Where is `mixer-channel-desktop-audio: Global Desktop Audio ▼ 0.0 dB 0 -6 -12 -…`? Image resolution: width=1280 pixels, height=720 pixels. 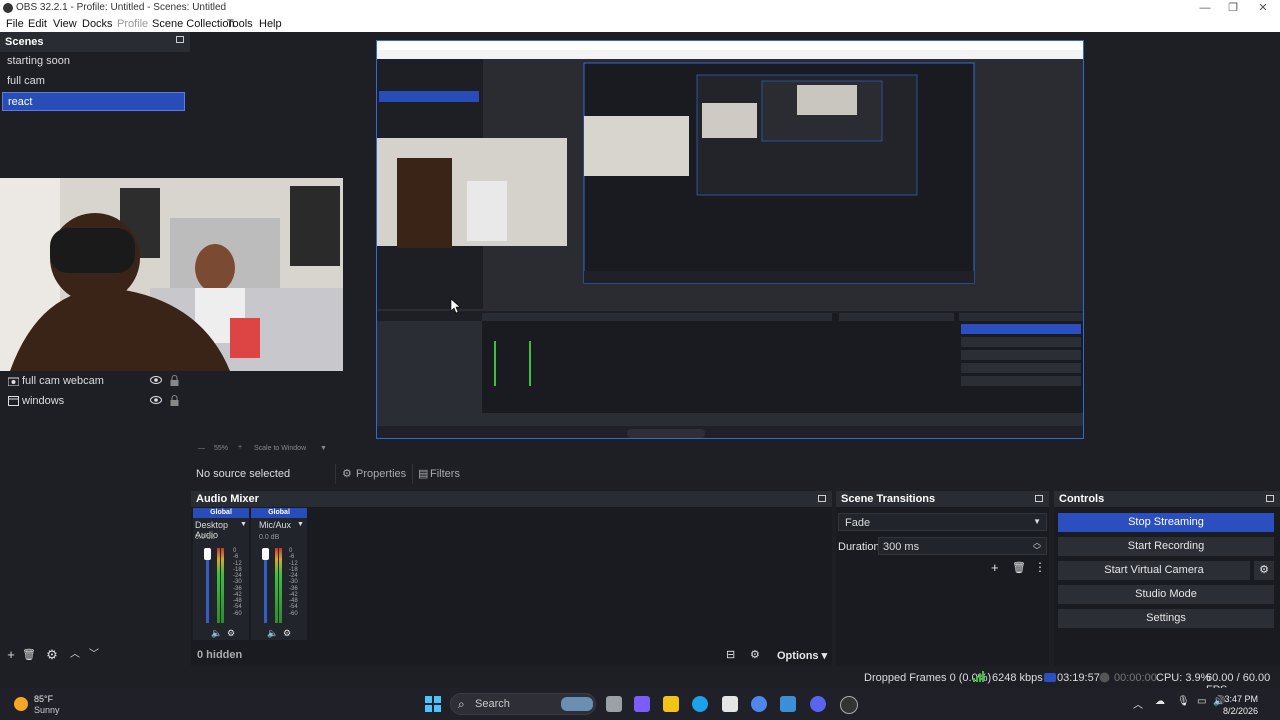 mixer-channel-desktop-audio: Global Desktop Audio ▼ 0.0 dB 0 -6 -12 -… is located at coordinates (221, 574).